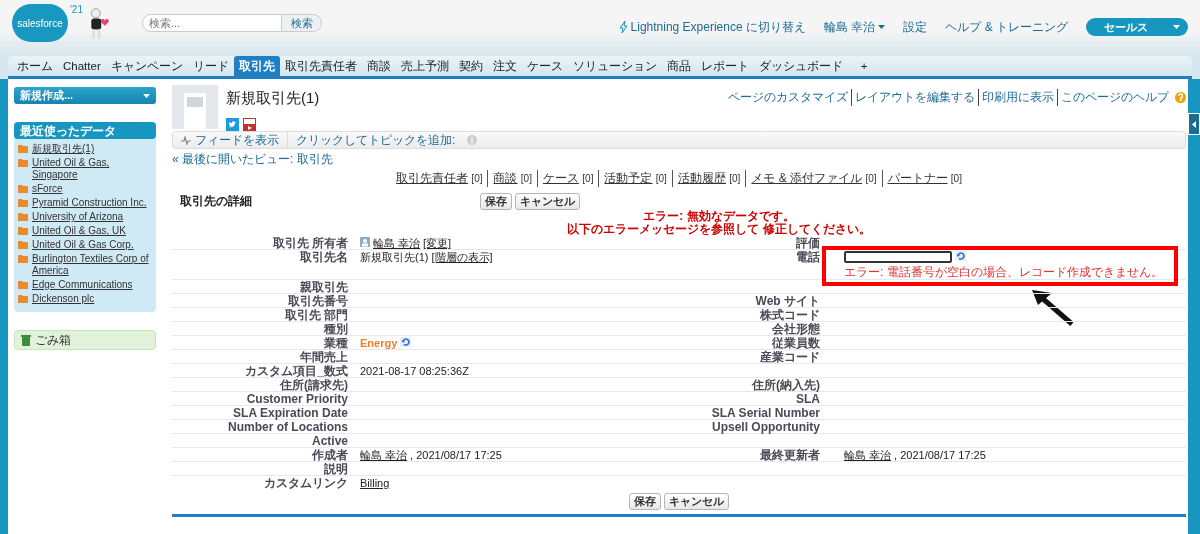 The height and width of the screenshot is (534, 1200). I want to click on building-icon, so click(195, 107).